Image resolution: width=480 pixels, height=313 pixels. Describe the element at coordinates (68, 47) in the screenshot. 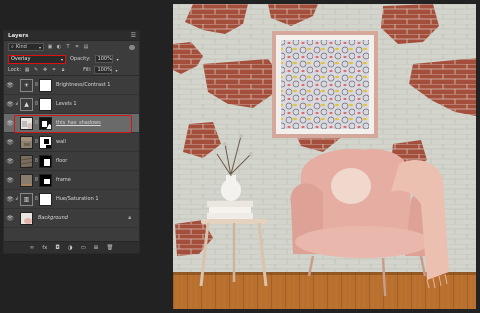

I see `type-filter-icon: T` at that location.